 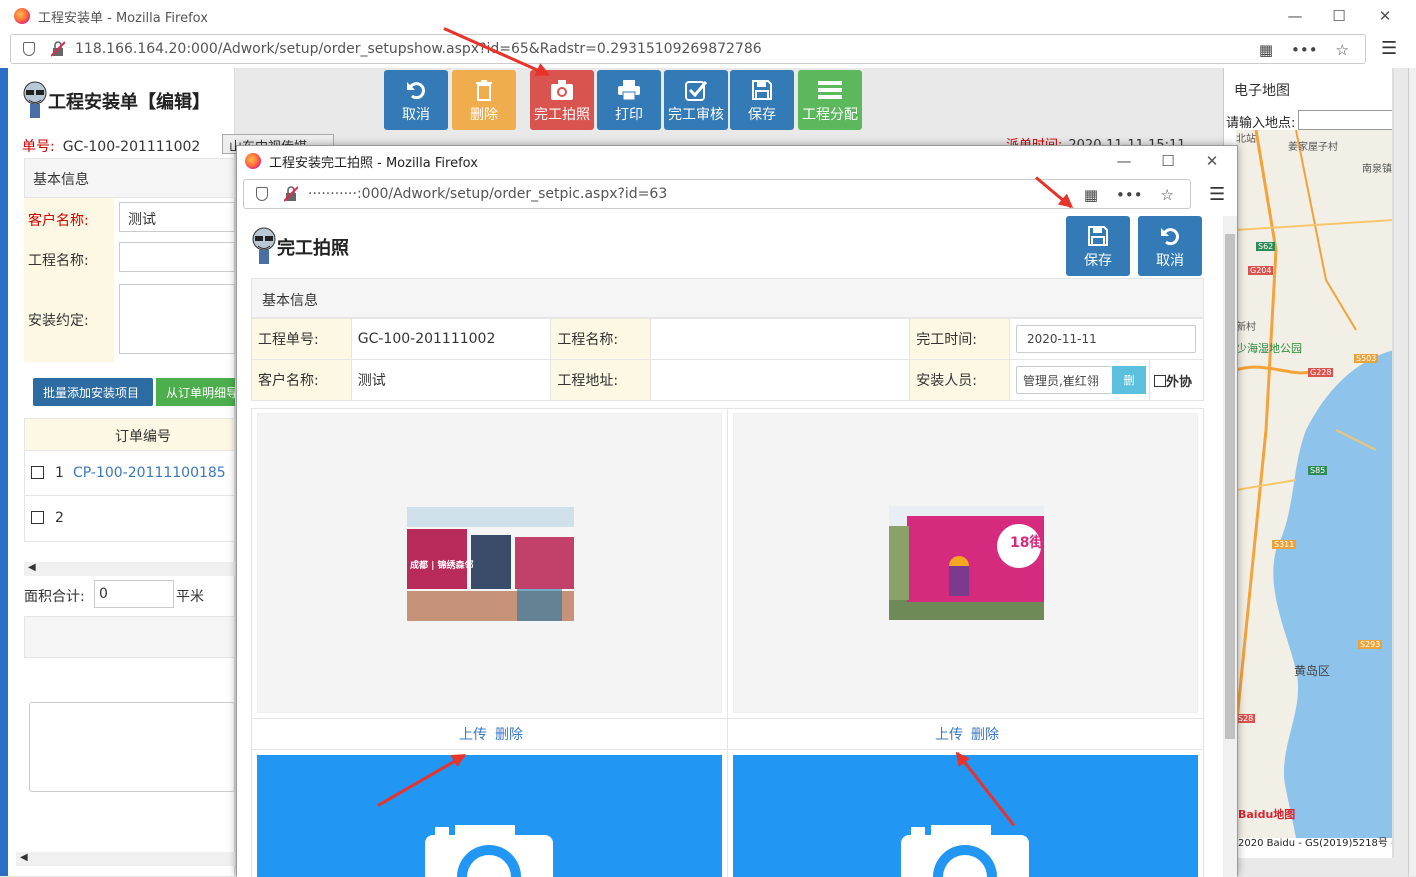 I want to click on right-edge-strip, so click(x=1412, y=472).